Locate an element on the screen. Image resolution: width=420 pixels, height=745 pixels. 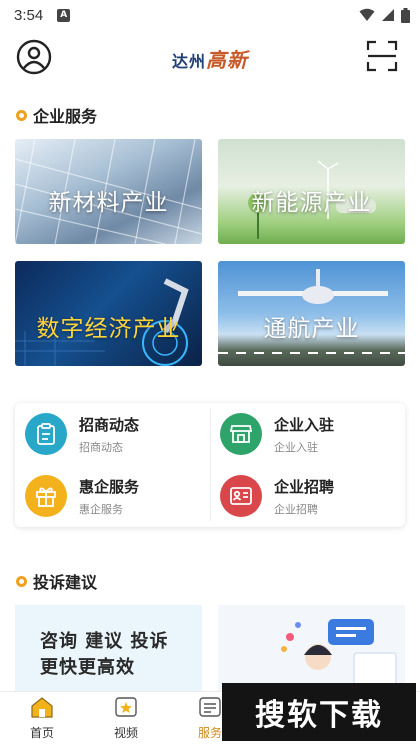
complaint-banner-line2: 更快更高效 is located at coordinates (87, 667).